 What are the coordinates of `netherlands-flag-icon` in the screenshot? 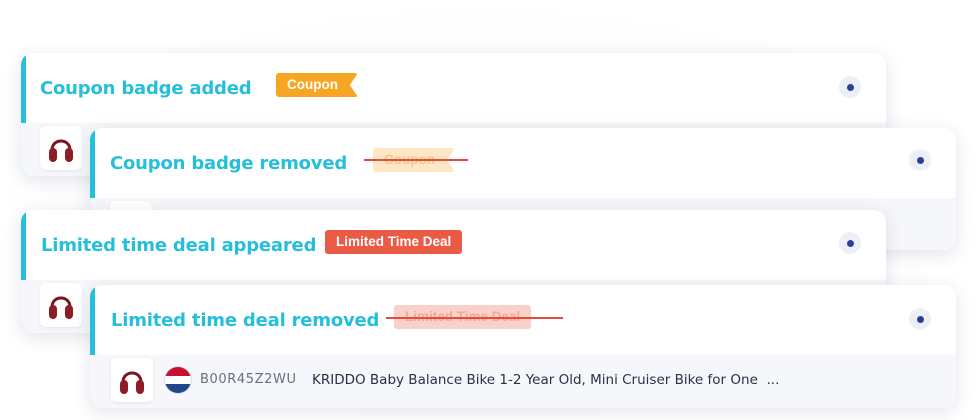 It's located at (178, 380).